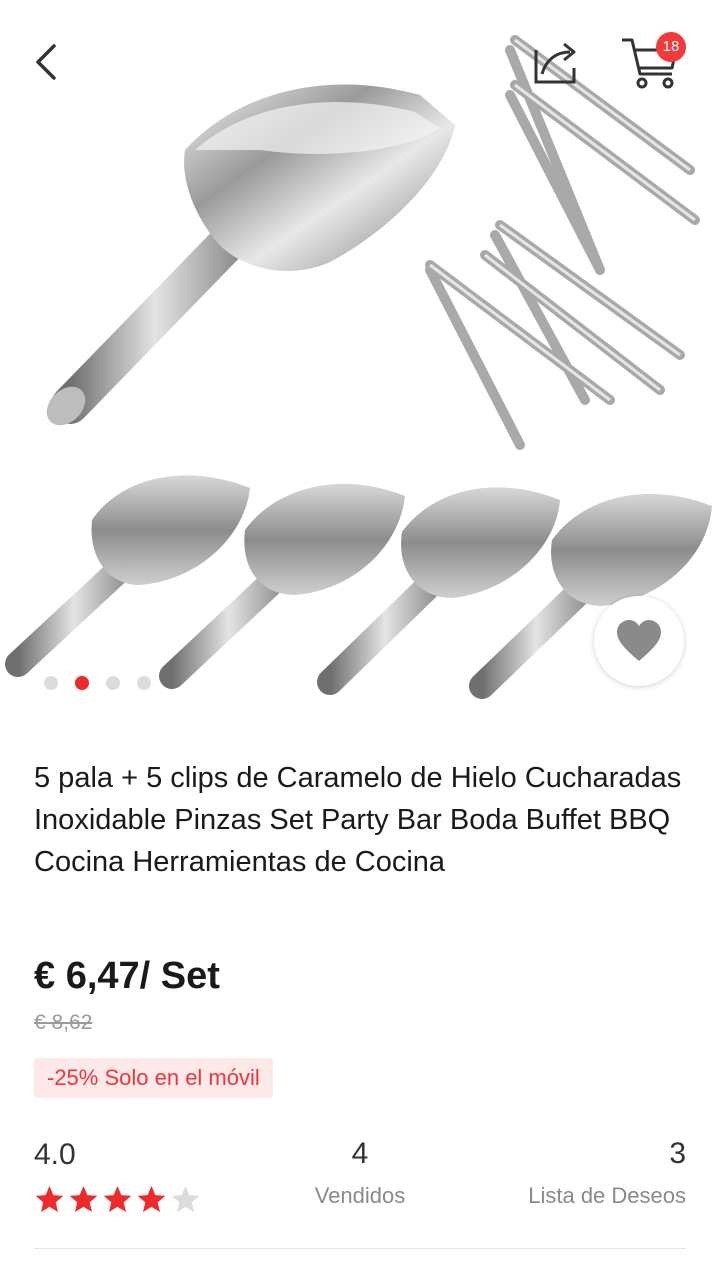 This screenshot has height=1280, width=720. Describe the element at coordinates (360, 1173) in the screenshot. I see `sold-stat: 4 Vendidos` at that location.